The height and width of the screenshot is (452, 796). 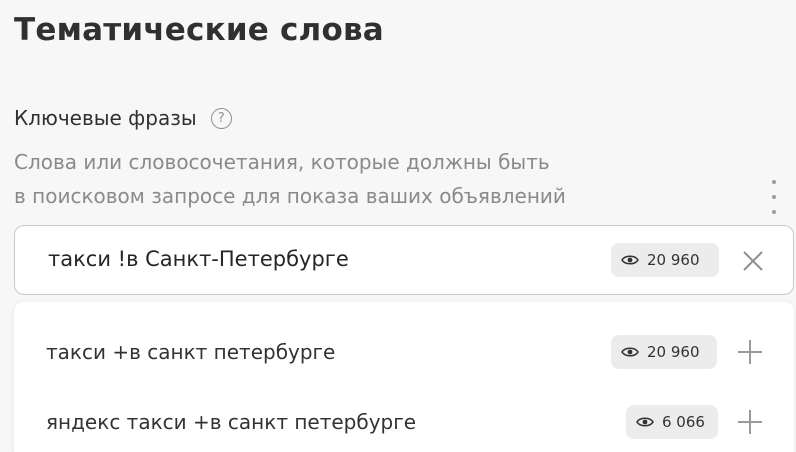 I want to click on impressions-badge: 6 066, so click(x=672, y=422).